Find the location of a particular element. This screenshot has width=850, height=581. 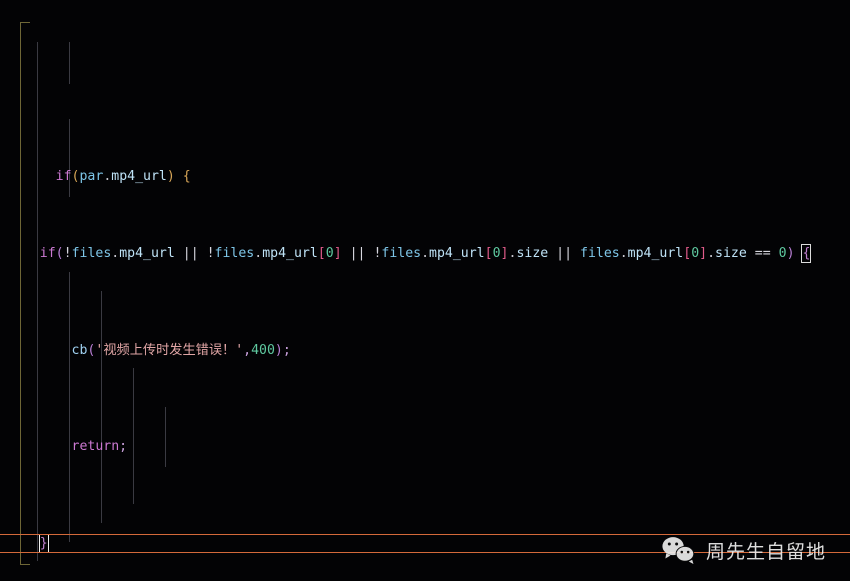

watermark-label: 周先生自留地 is located at coordinates (765, 551).